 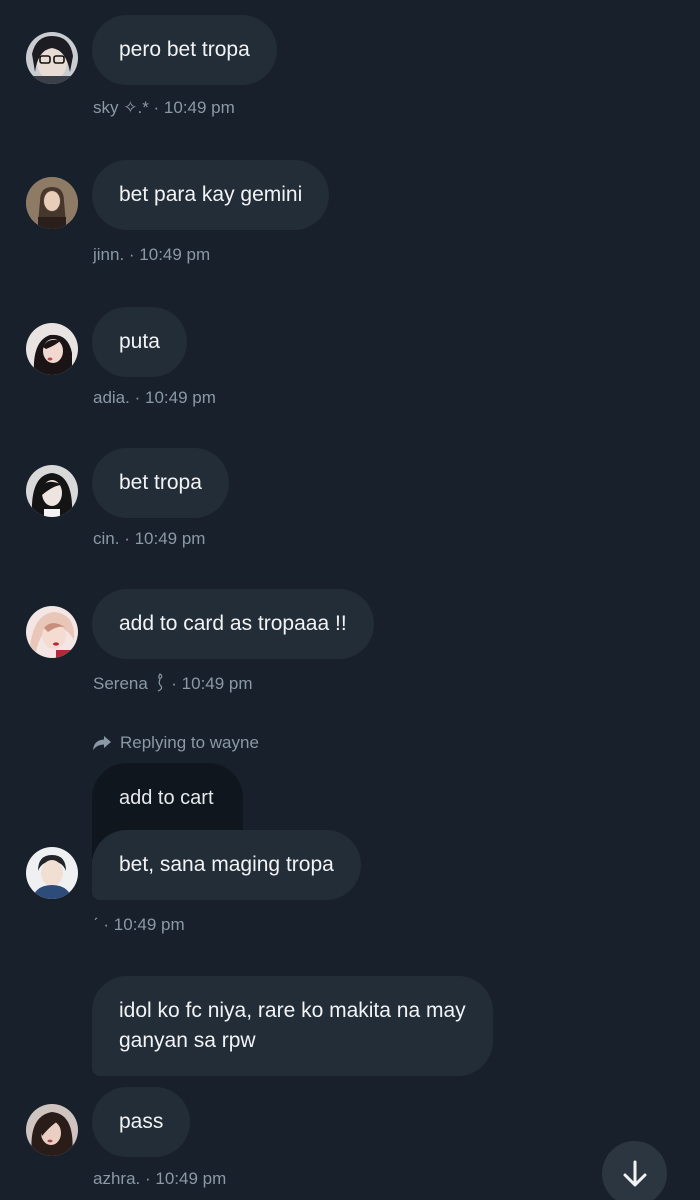 What do you see at coordinates (108, 254) in the screenshot?
I see `author-name: jinn.` at bounding box center [108, 254].